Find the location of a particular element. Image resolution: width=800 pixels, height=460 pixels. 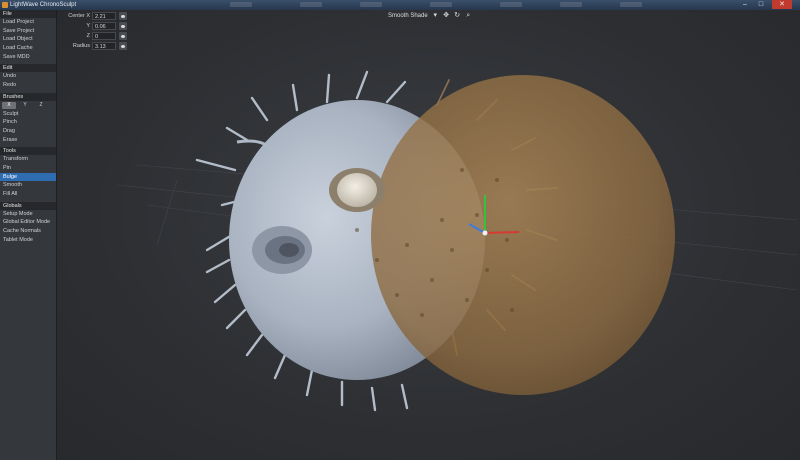

move-icon: ✥ is located at coordinates (446, 15).